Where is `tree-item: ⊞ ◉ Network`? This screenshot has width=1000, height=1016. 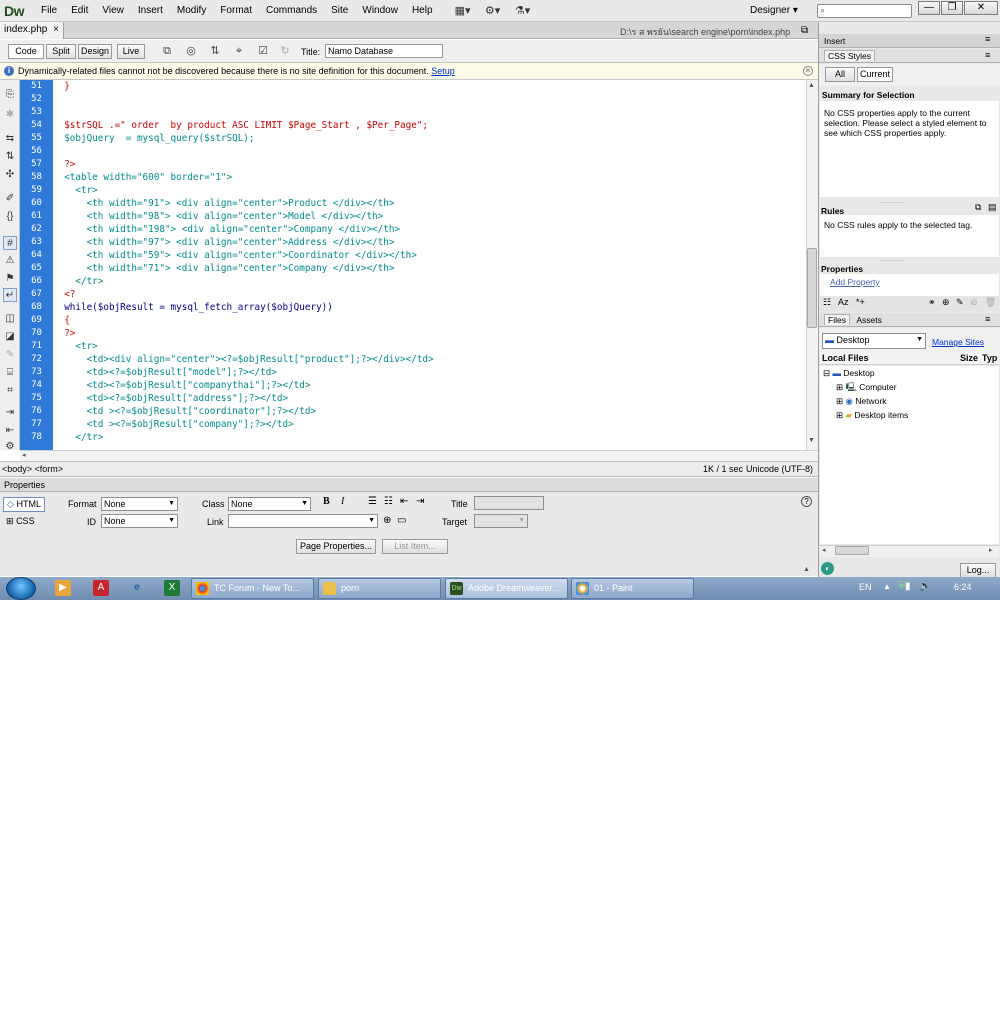
tree-item: ⊞ ◉ Network is located at coordinates (861, 401).